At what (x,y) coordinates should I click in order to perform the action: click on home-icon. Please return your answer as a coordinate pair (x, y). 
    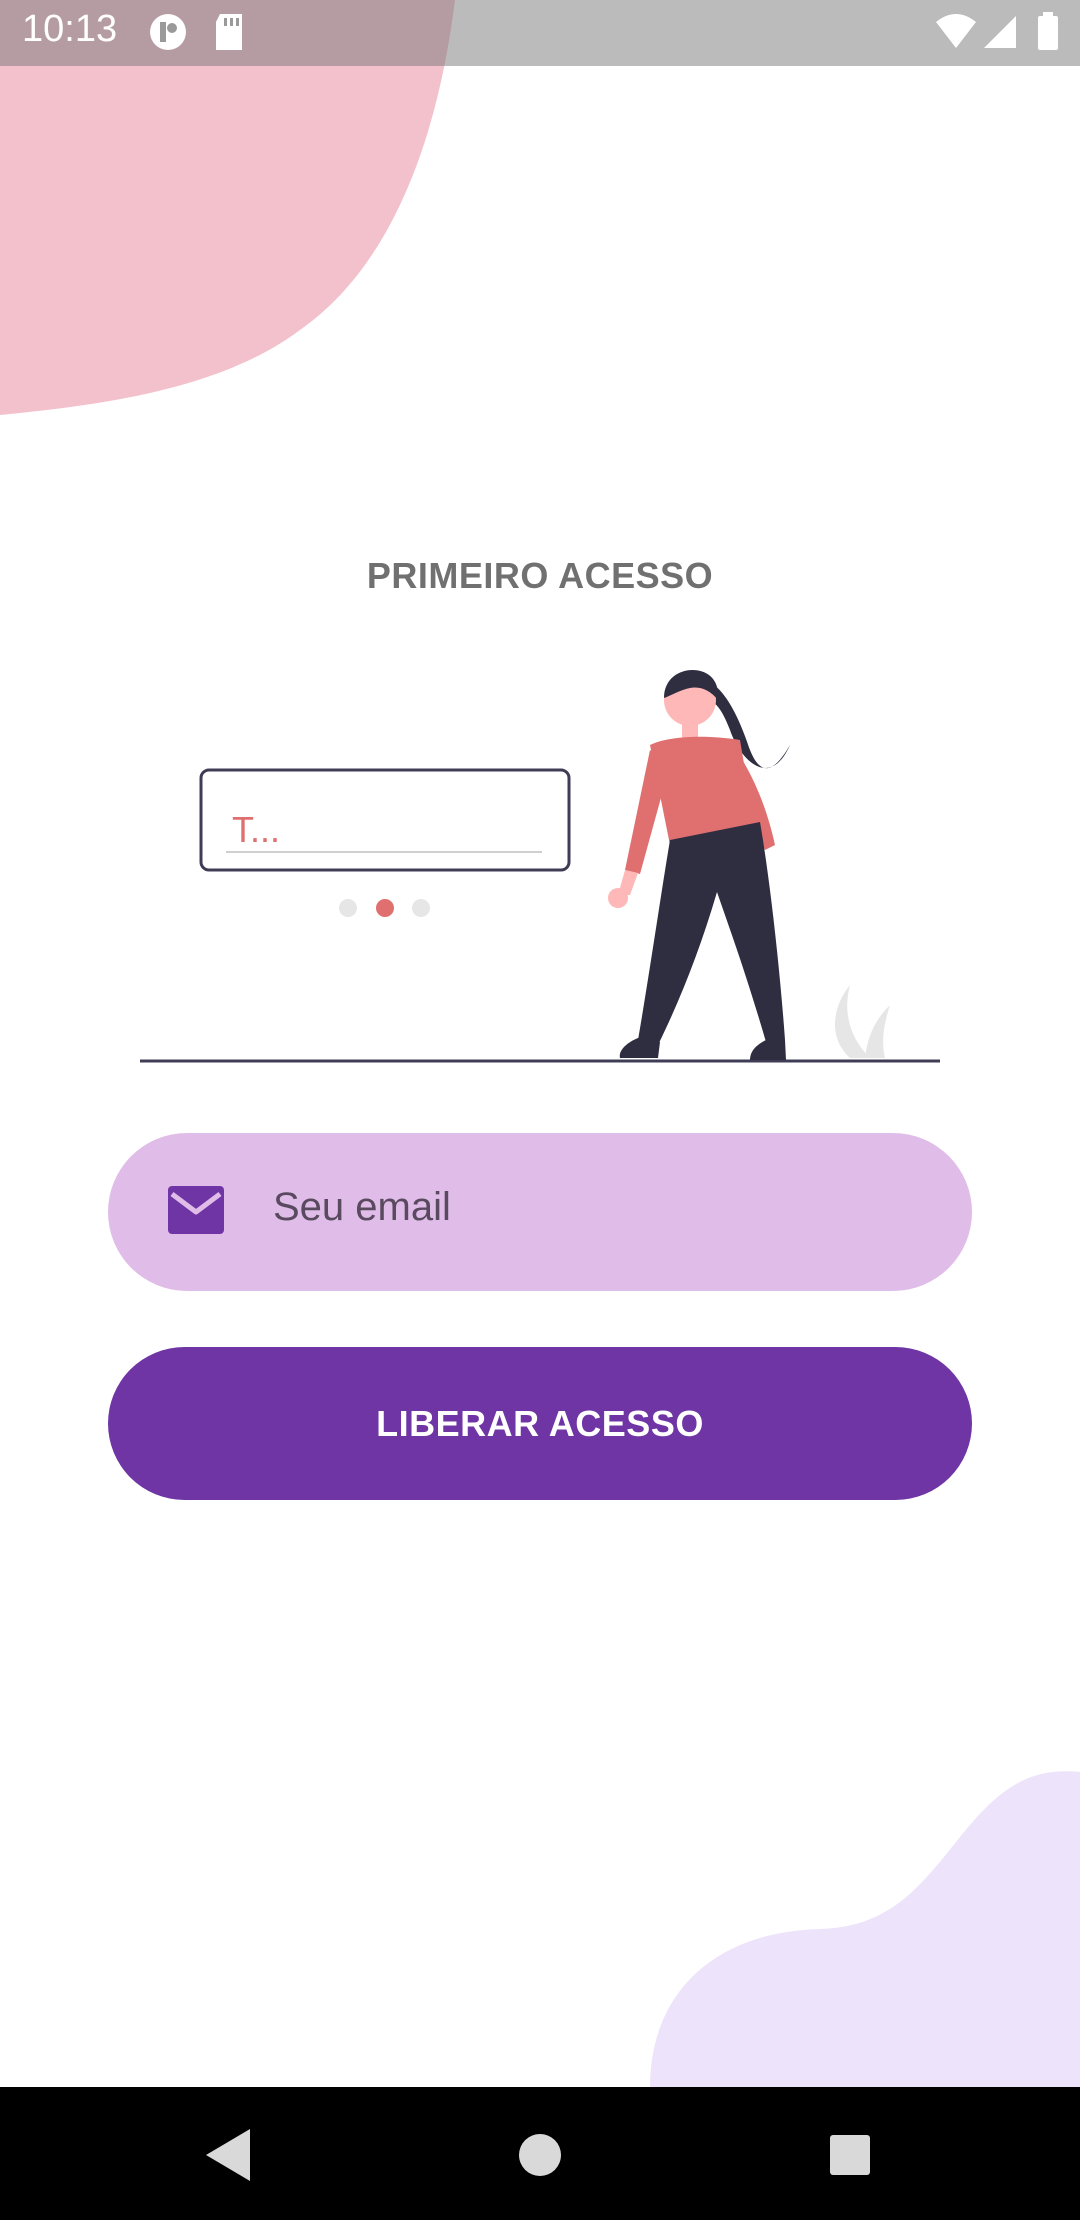
    Looking at the image, I should click on (540, 2155).